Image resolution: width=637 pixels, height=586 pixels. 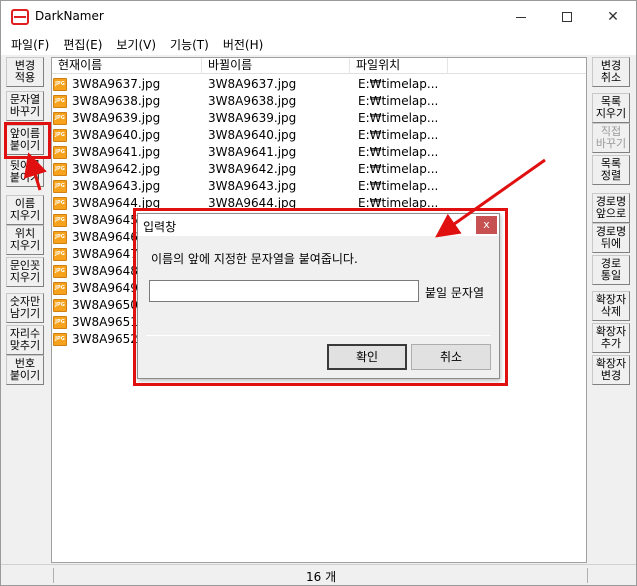 I want to click on title-bar: DarkNamer ✕, so click(x=318, y=17).